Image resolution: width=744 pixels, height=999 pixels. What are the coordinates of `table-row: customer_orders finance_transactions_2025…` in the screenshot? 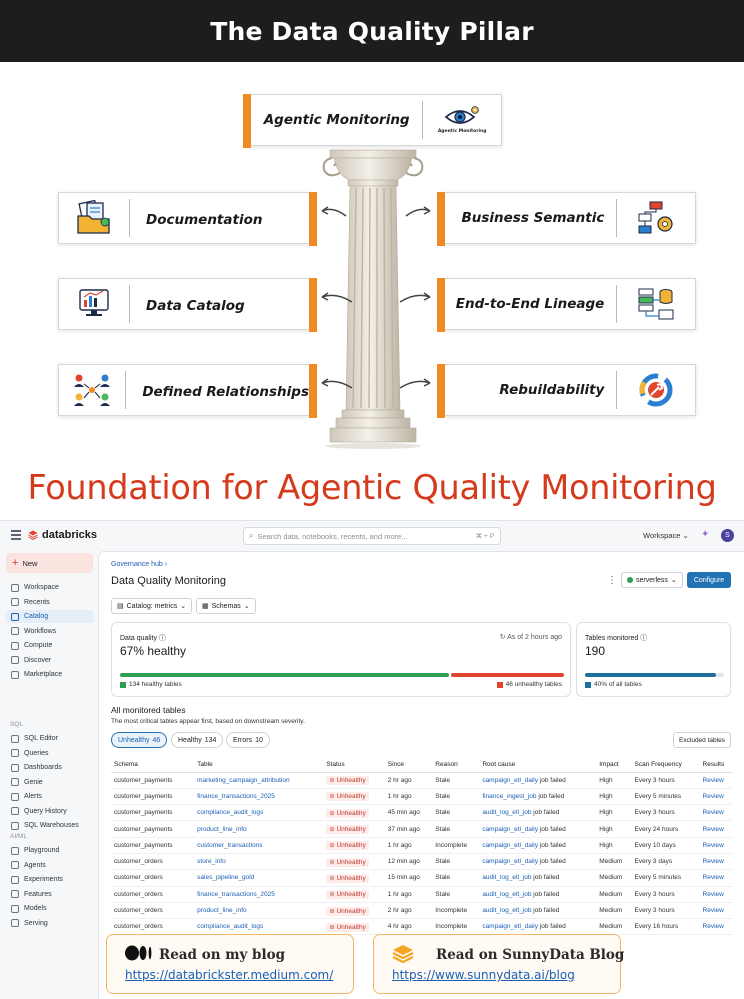 It's located at (422, 894).